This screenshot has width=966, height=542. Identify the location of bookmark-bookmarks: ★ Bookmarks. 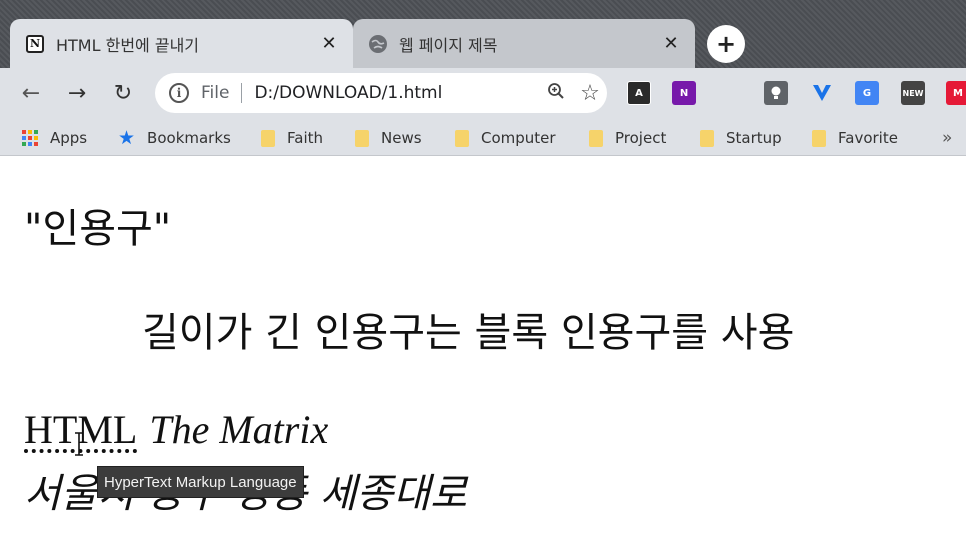
(174, 138).